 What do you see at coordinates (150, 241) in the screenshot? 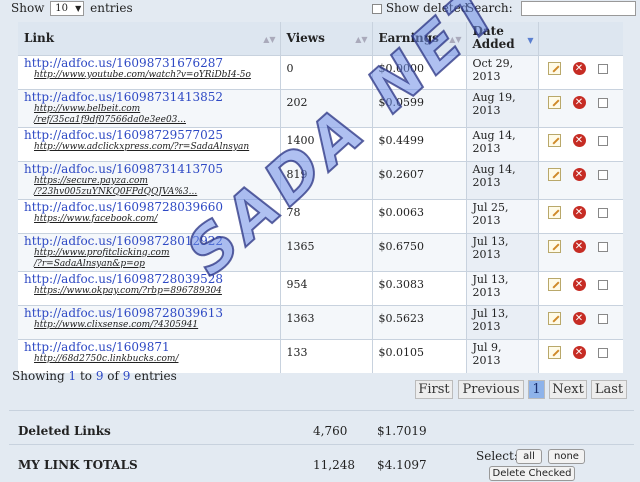
I see `short-link: http://adfoc.us/16098728012922` at bounding box center [150, 241].